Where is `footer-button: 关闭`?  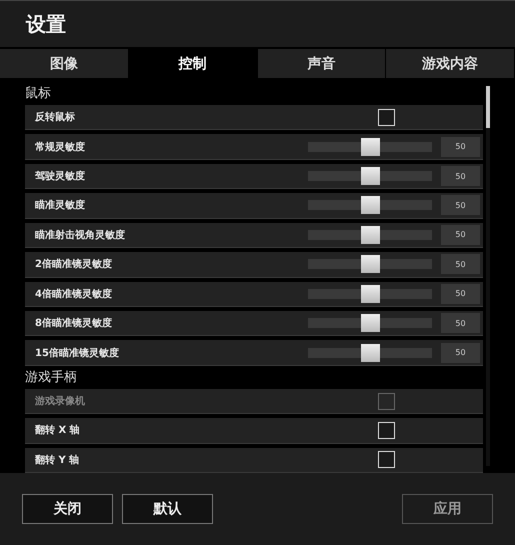
footer-button: 关闭 is located at coordinates (67, 509).